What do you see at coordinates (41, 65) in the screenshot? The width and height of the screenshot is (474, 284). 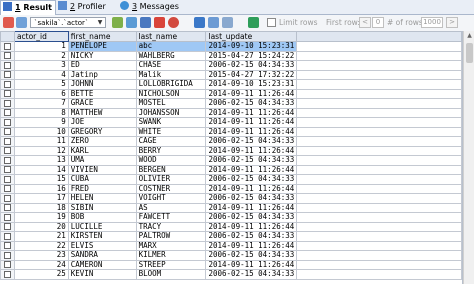 I see `cell-actor-id: 3` at bounding box center [41, 65].